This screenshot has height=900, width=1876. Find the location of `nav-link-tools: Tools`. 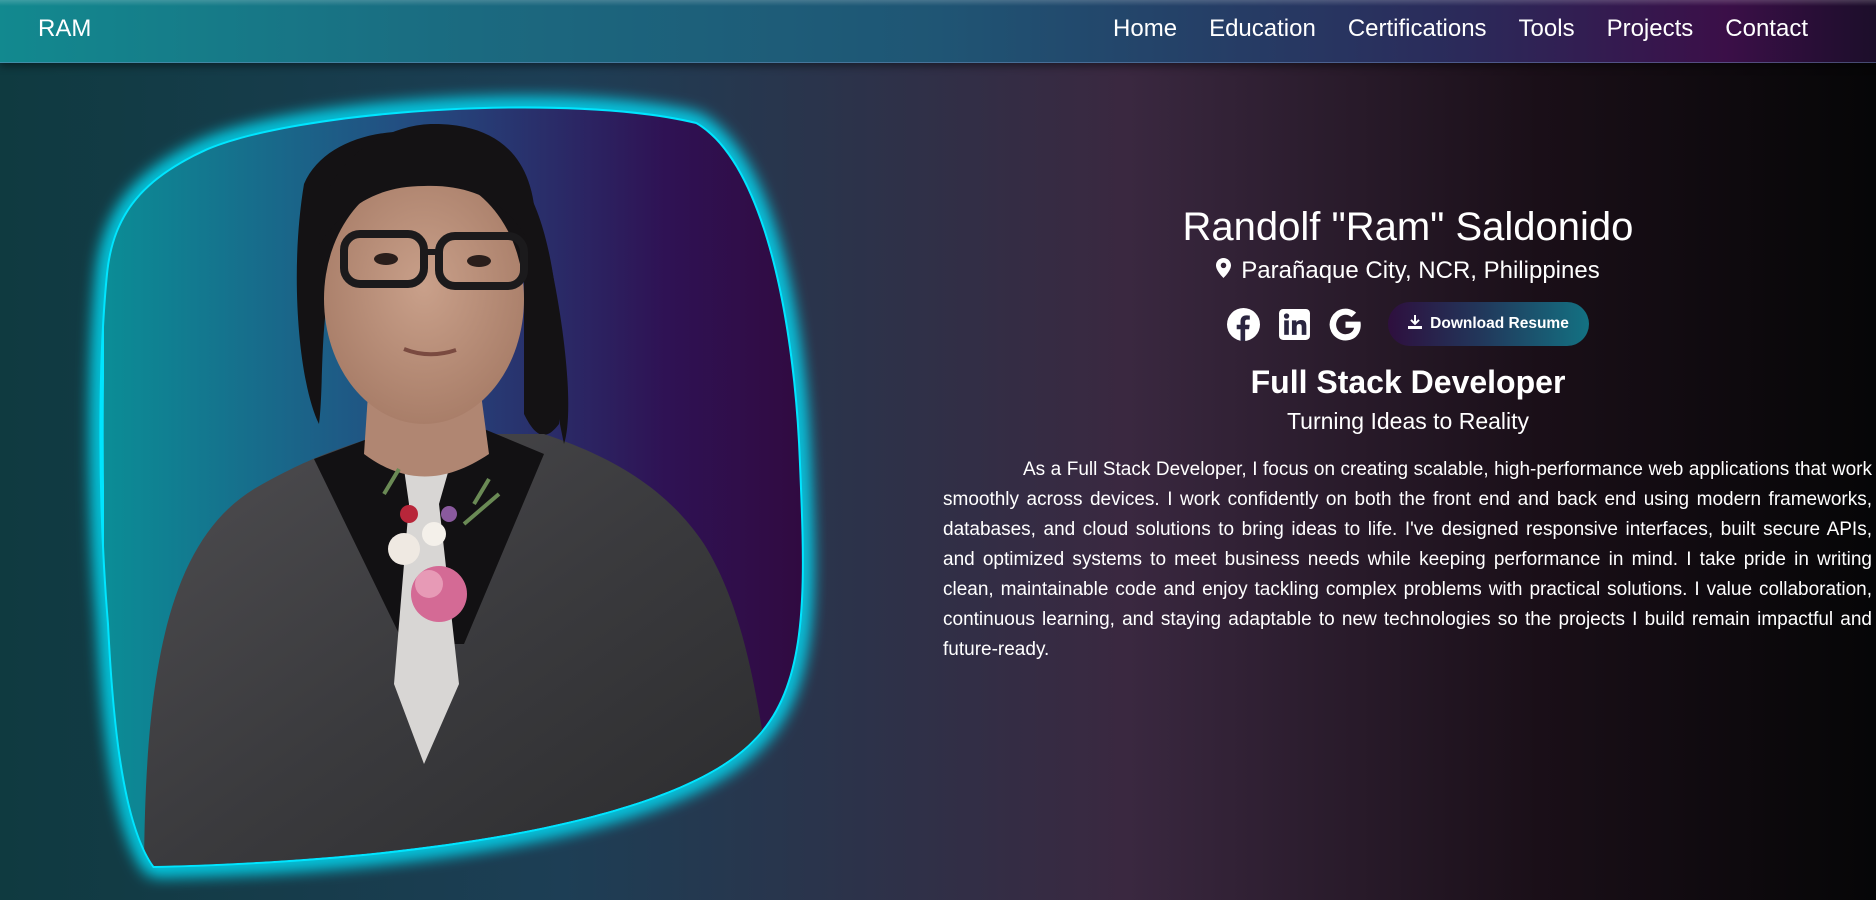

nav-link-tools: Tools is located at coordinates (1547, 28).